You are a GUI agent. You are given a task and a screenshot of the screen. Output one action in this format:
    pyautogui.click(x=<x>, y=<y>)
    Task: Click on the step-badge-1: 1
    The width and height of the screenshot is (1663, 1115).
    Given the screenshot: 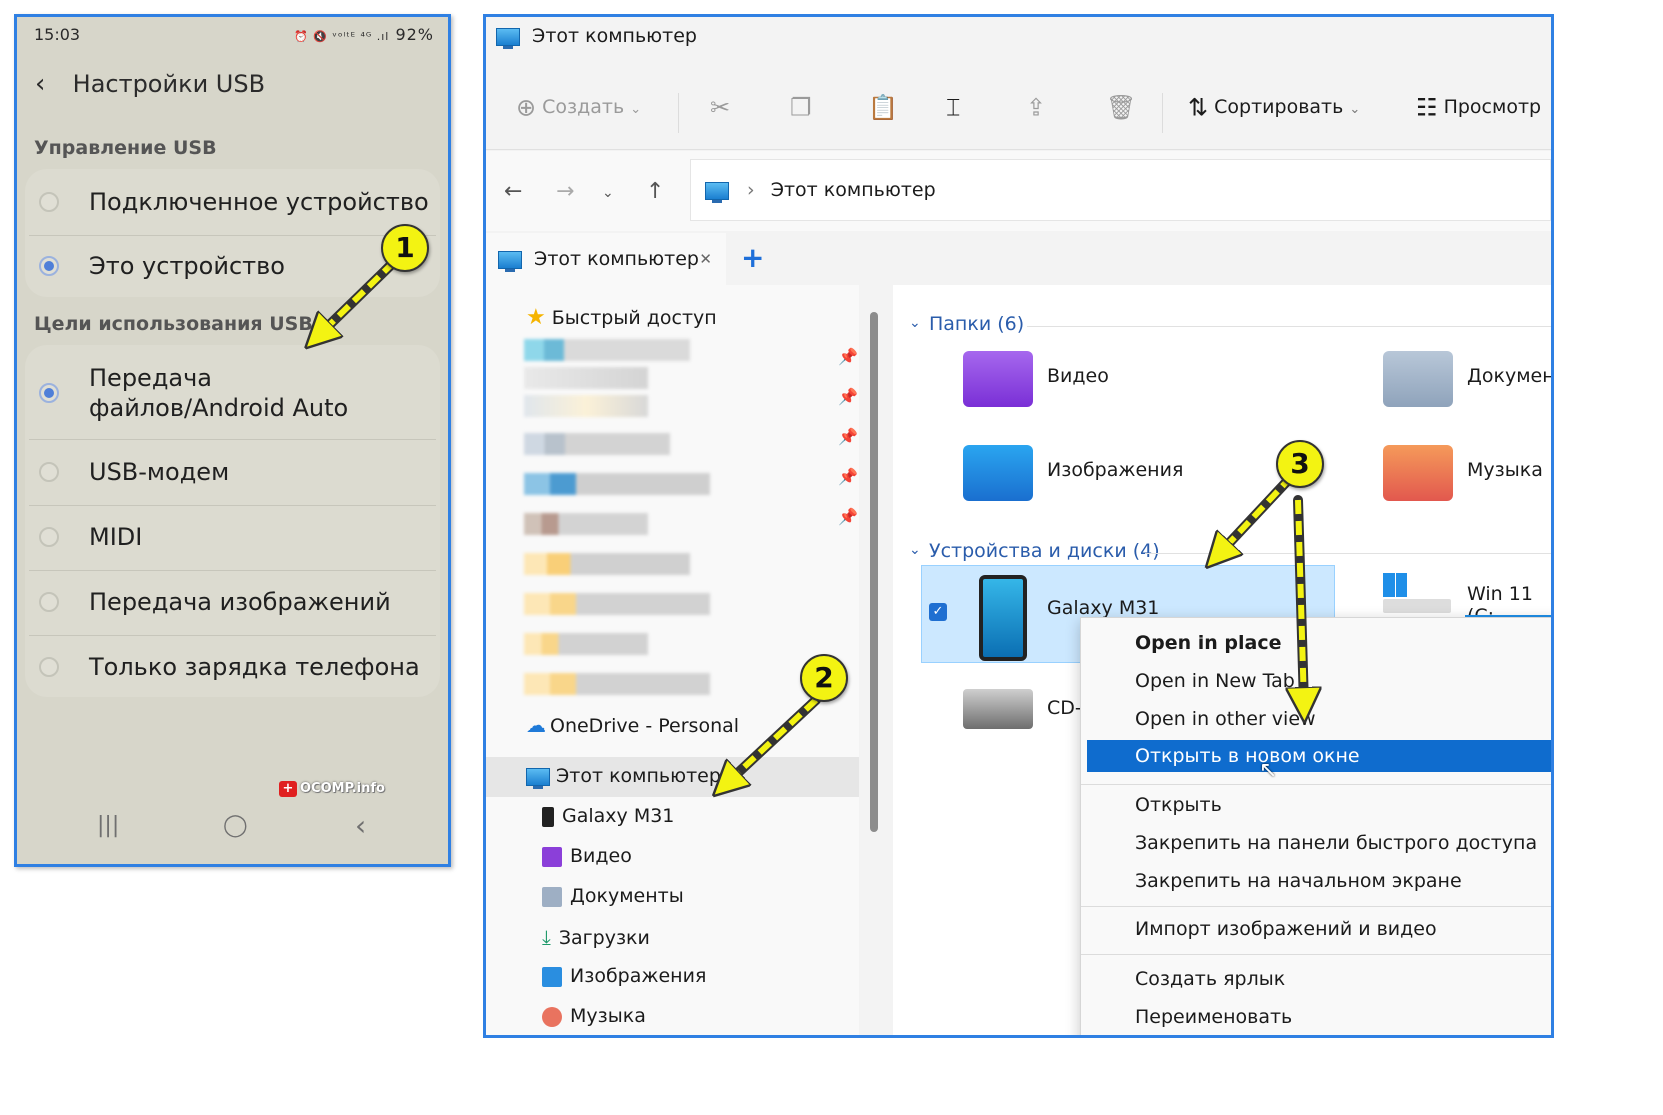 What is the action you would take?
    pyautogui.click(x=405, y=248)
    